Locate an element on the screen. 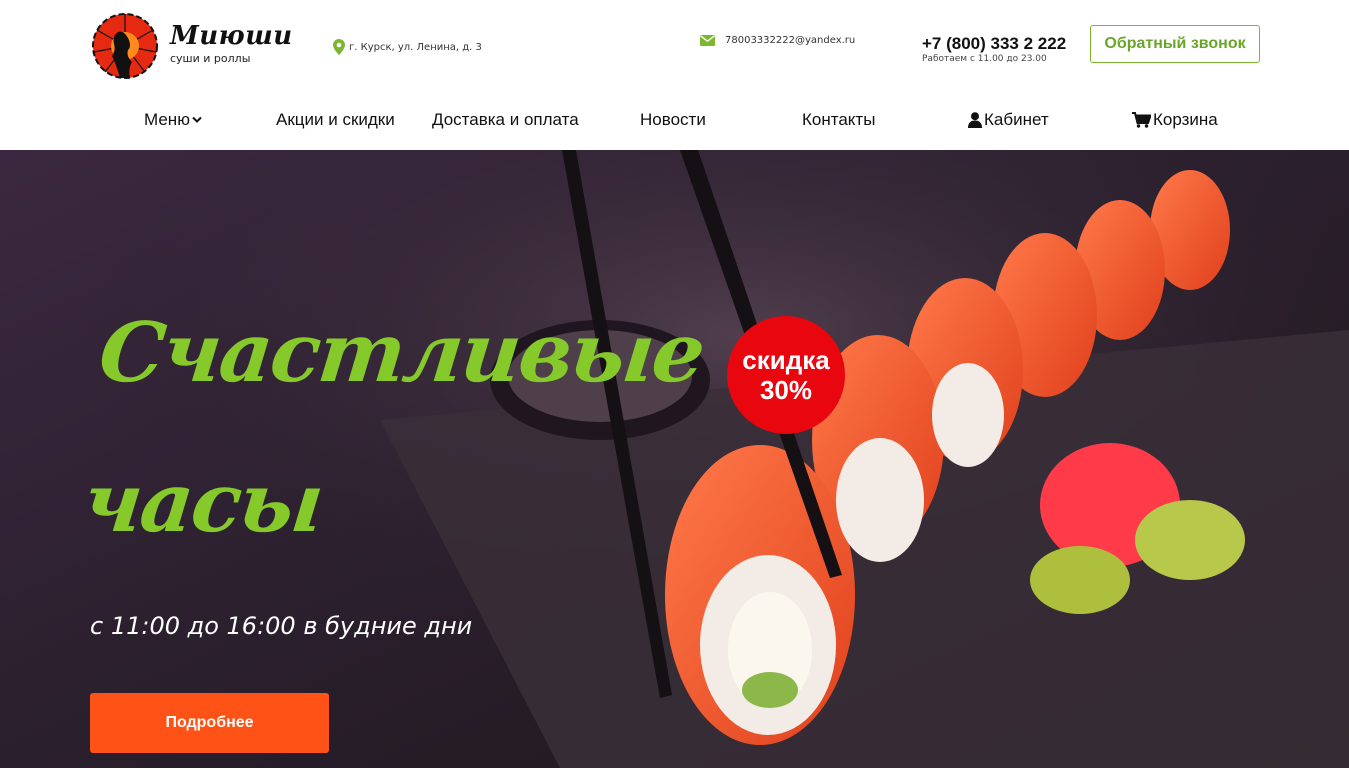  nav-item-news: Новости is located at coordinates (673, 120).